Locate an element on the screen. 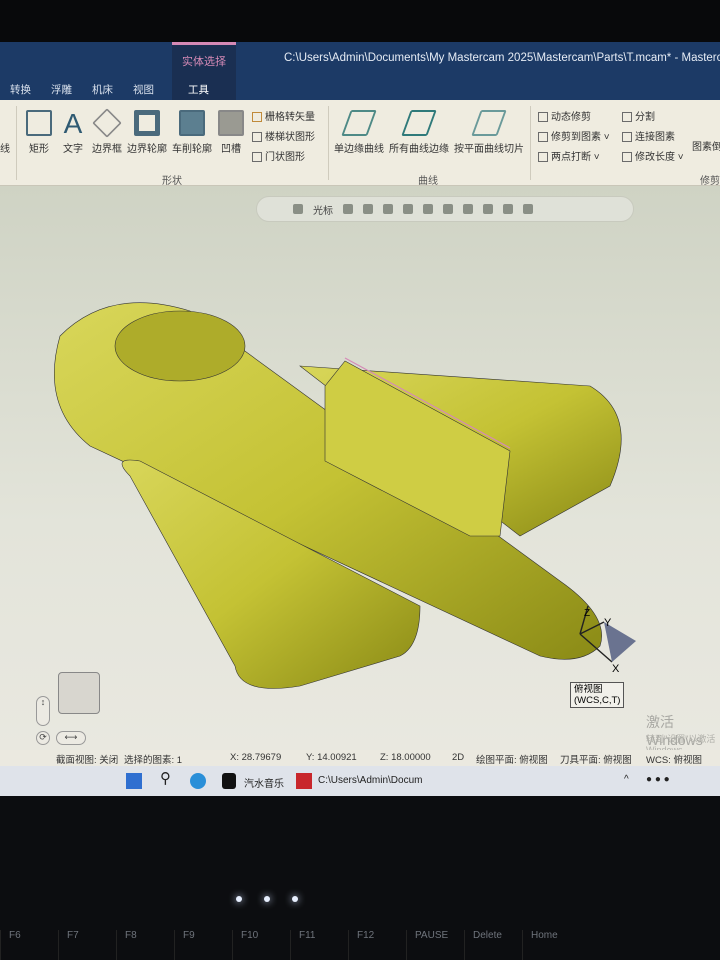  turn-profile-button: 车削轮廓 is located at coordinates (192, 132).